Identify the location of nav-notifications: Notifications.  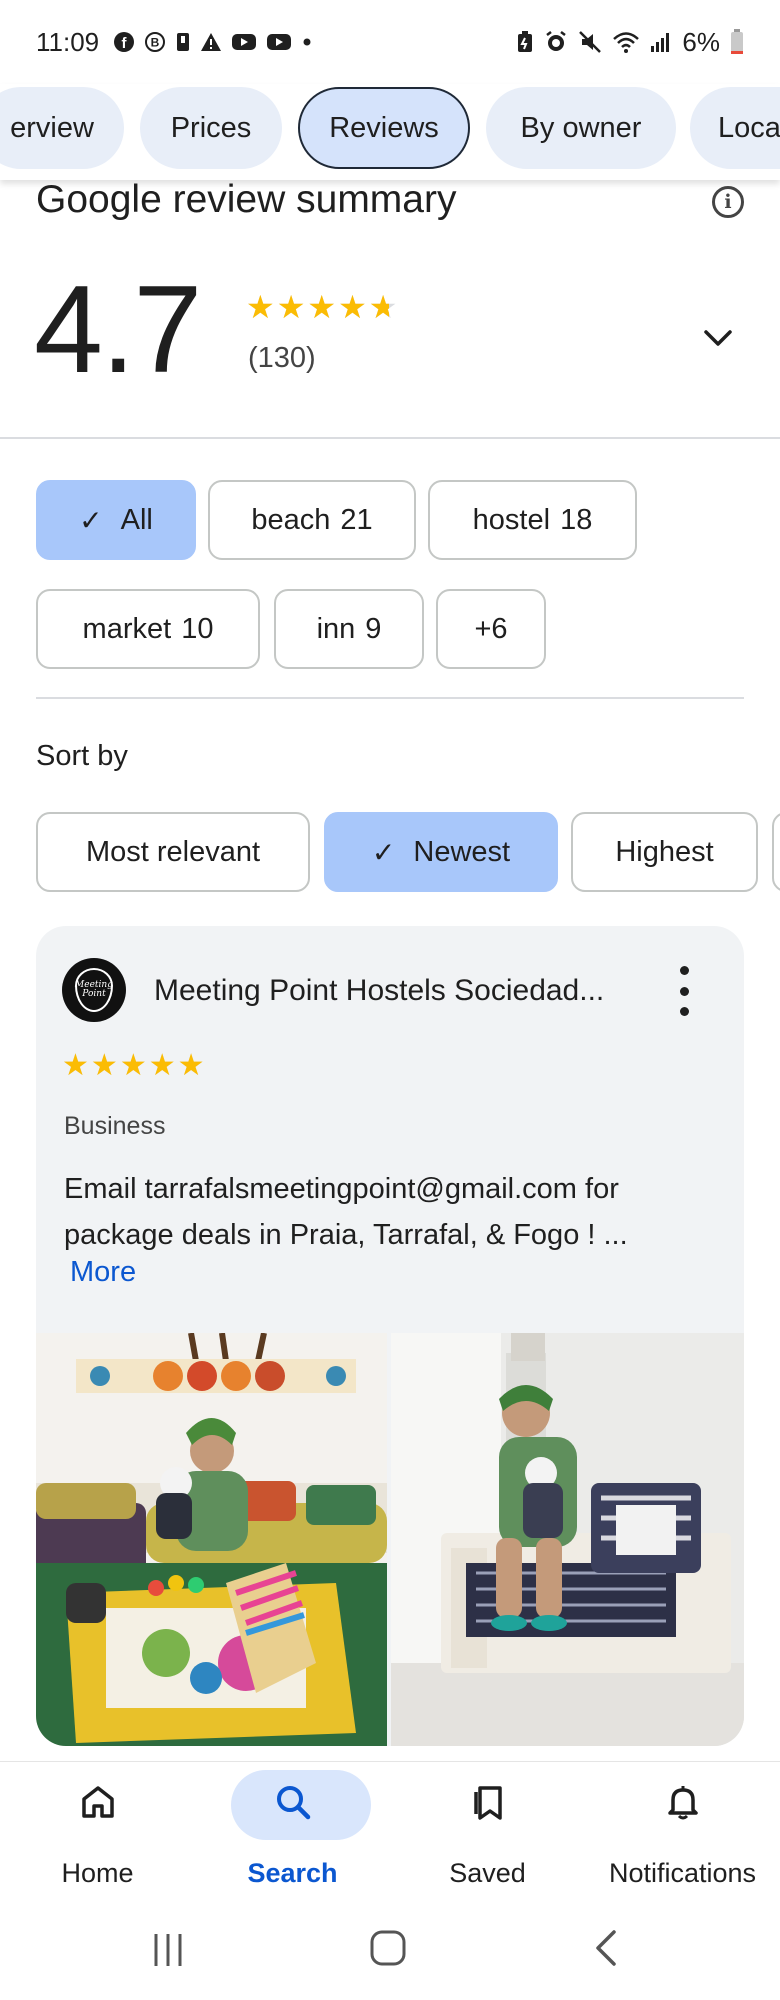
(682, 1836).